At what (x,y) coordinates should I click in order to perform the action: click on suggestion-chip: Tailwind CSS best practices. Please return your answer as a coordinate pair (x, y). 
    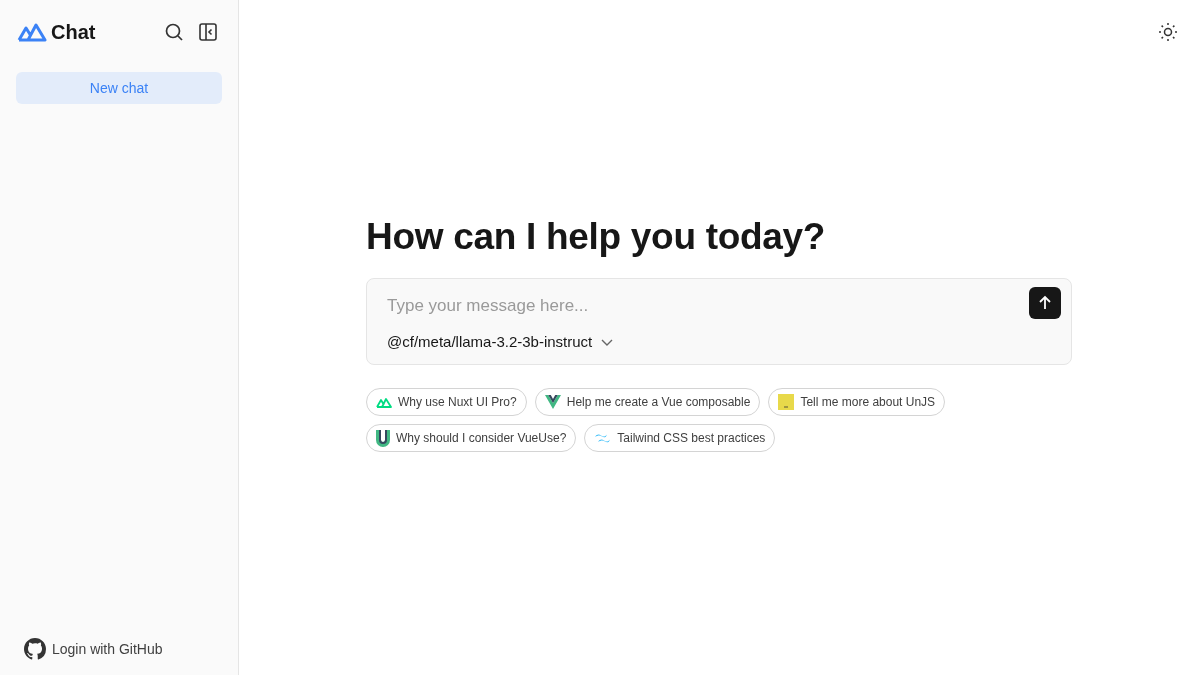
    Looking at the image, I should click on (680, 438).